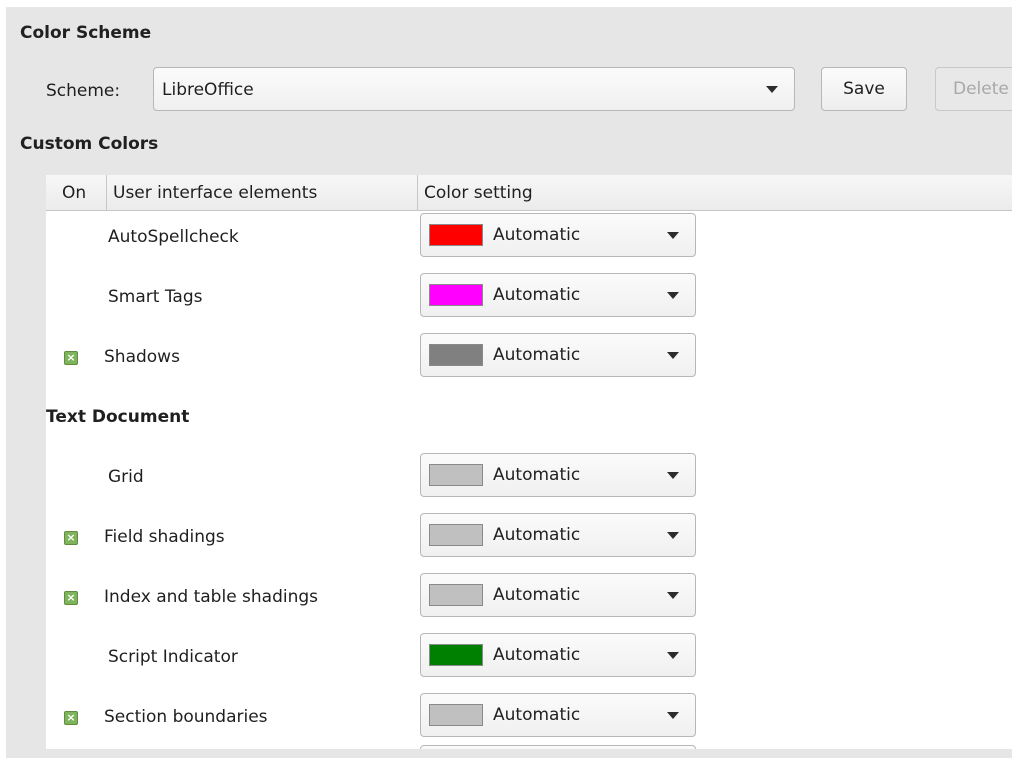 The height and width of the screenshot is (758, 1012). I want to click on color-dropdown-index-and-table-shadings: Automatic, so click(558, 595).